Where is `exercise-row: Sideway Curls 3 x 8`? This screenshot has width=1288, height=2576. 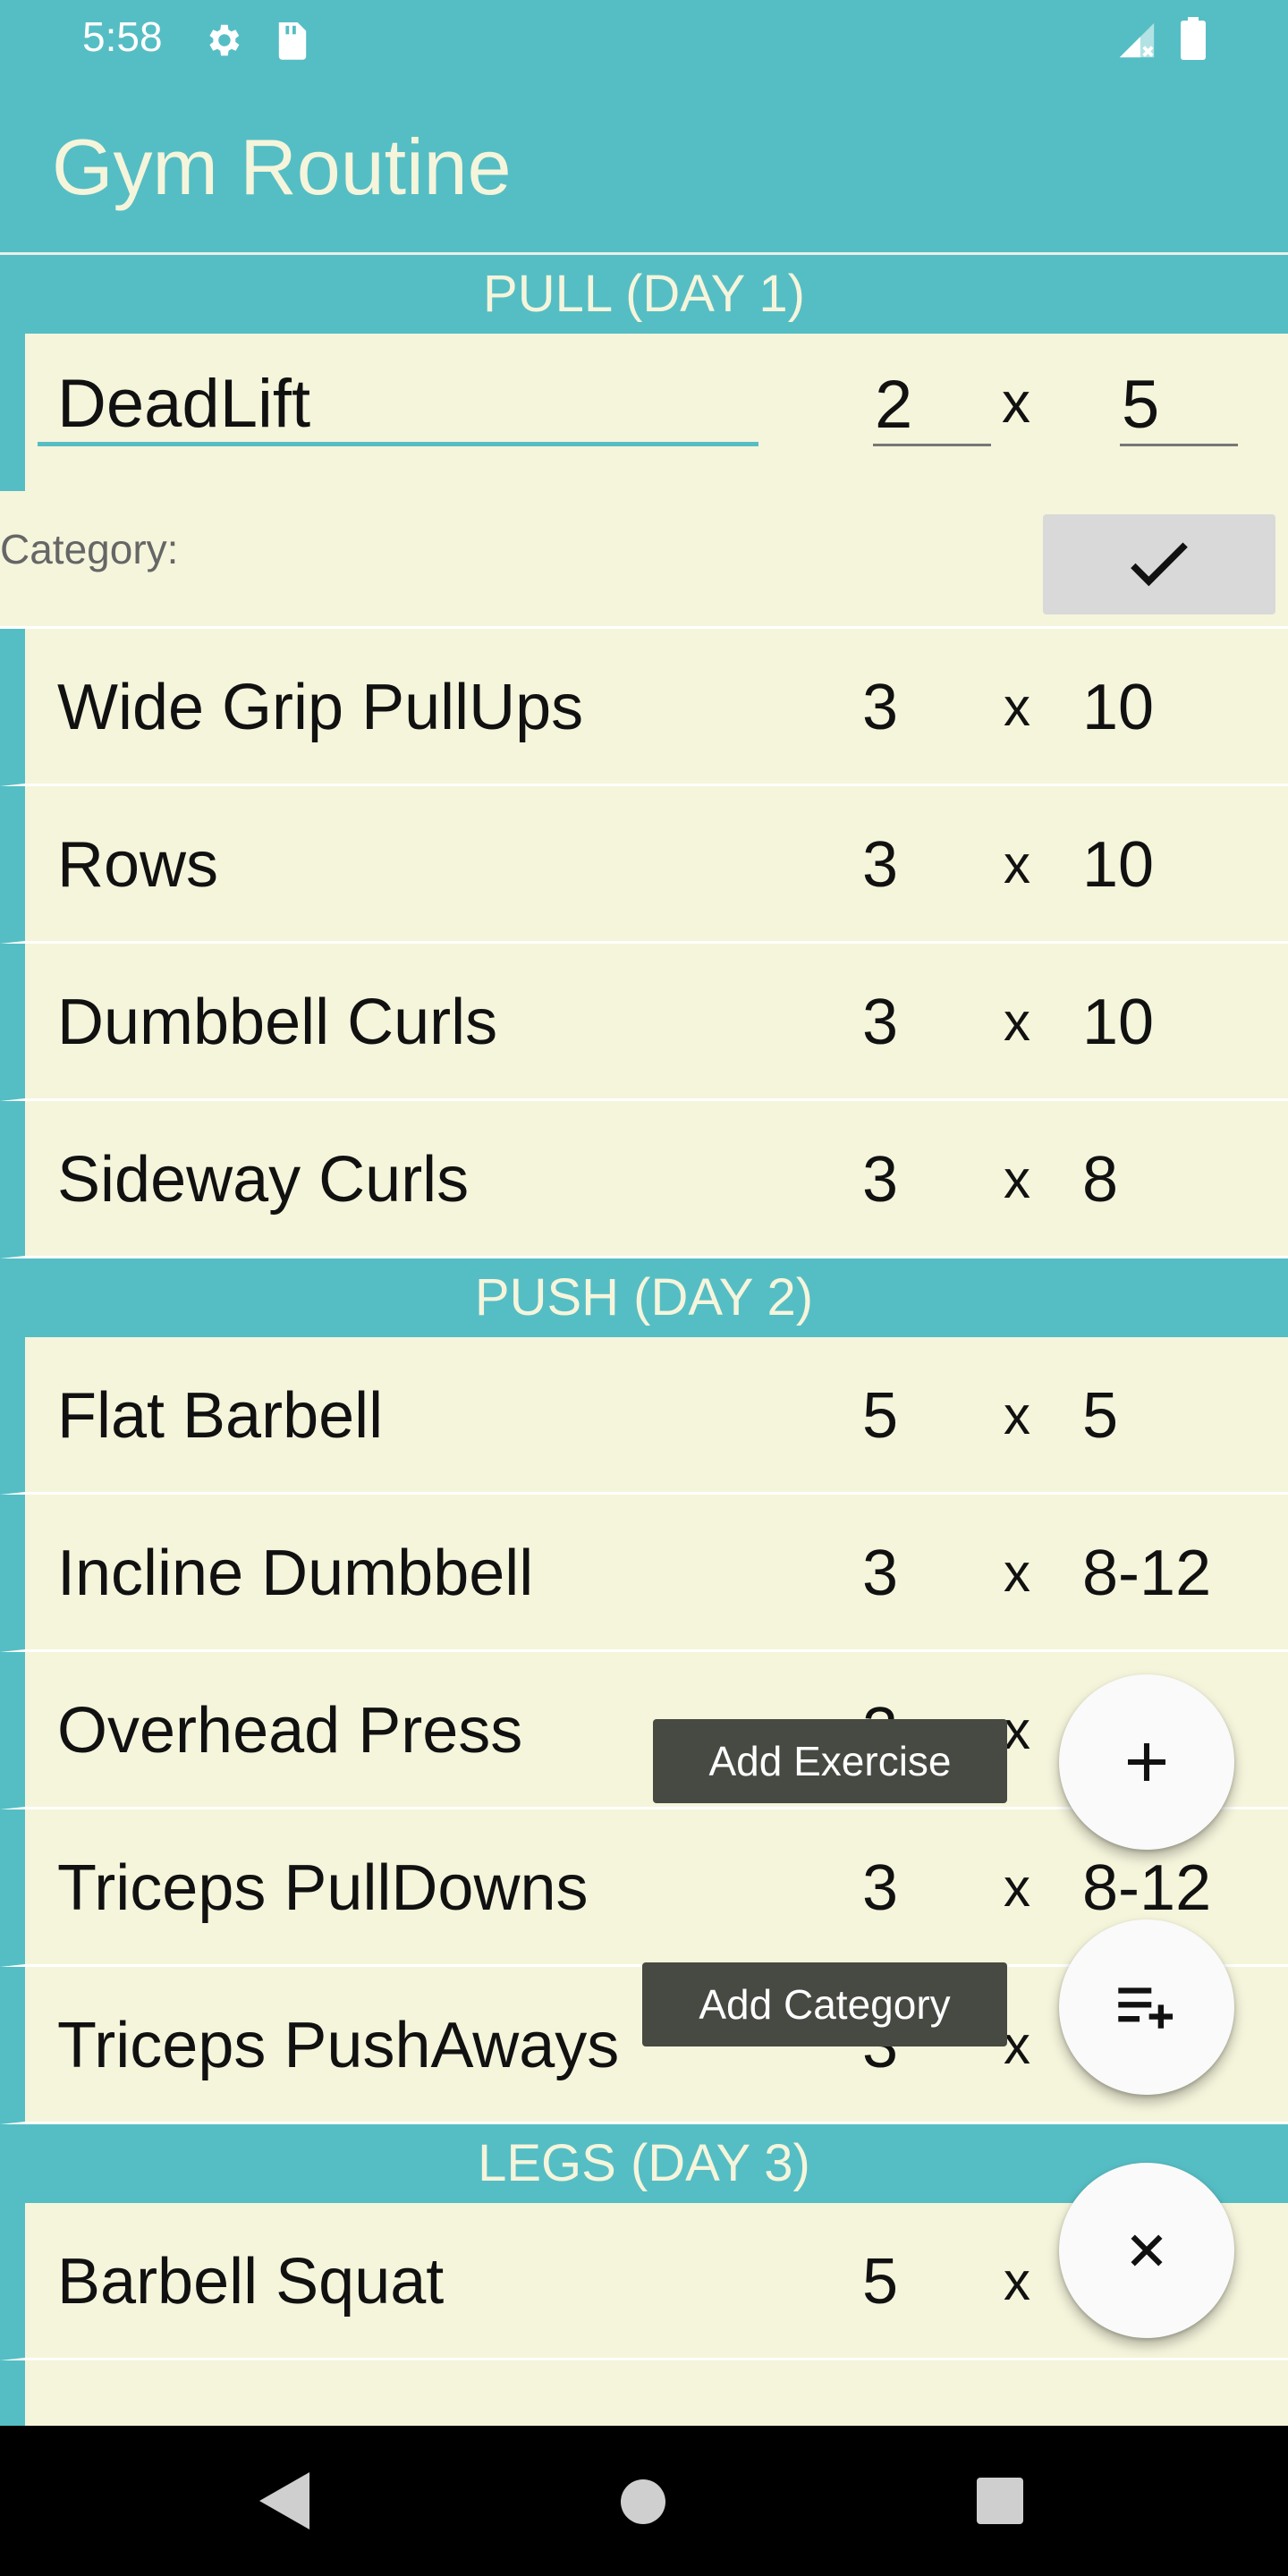 exercise-row: Sideway Curls 3 x 8 is located at coordinates (644, 1179).